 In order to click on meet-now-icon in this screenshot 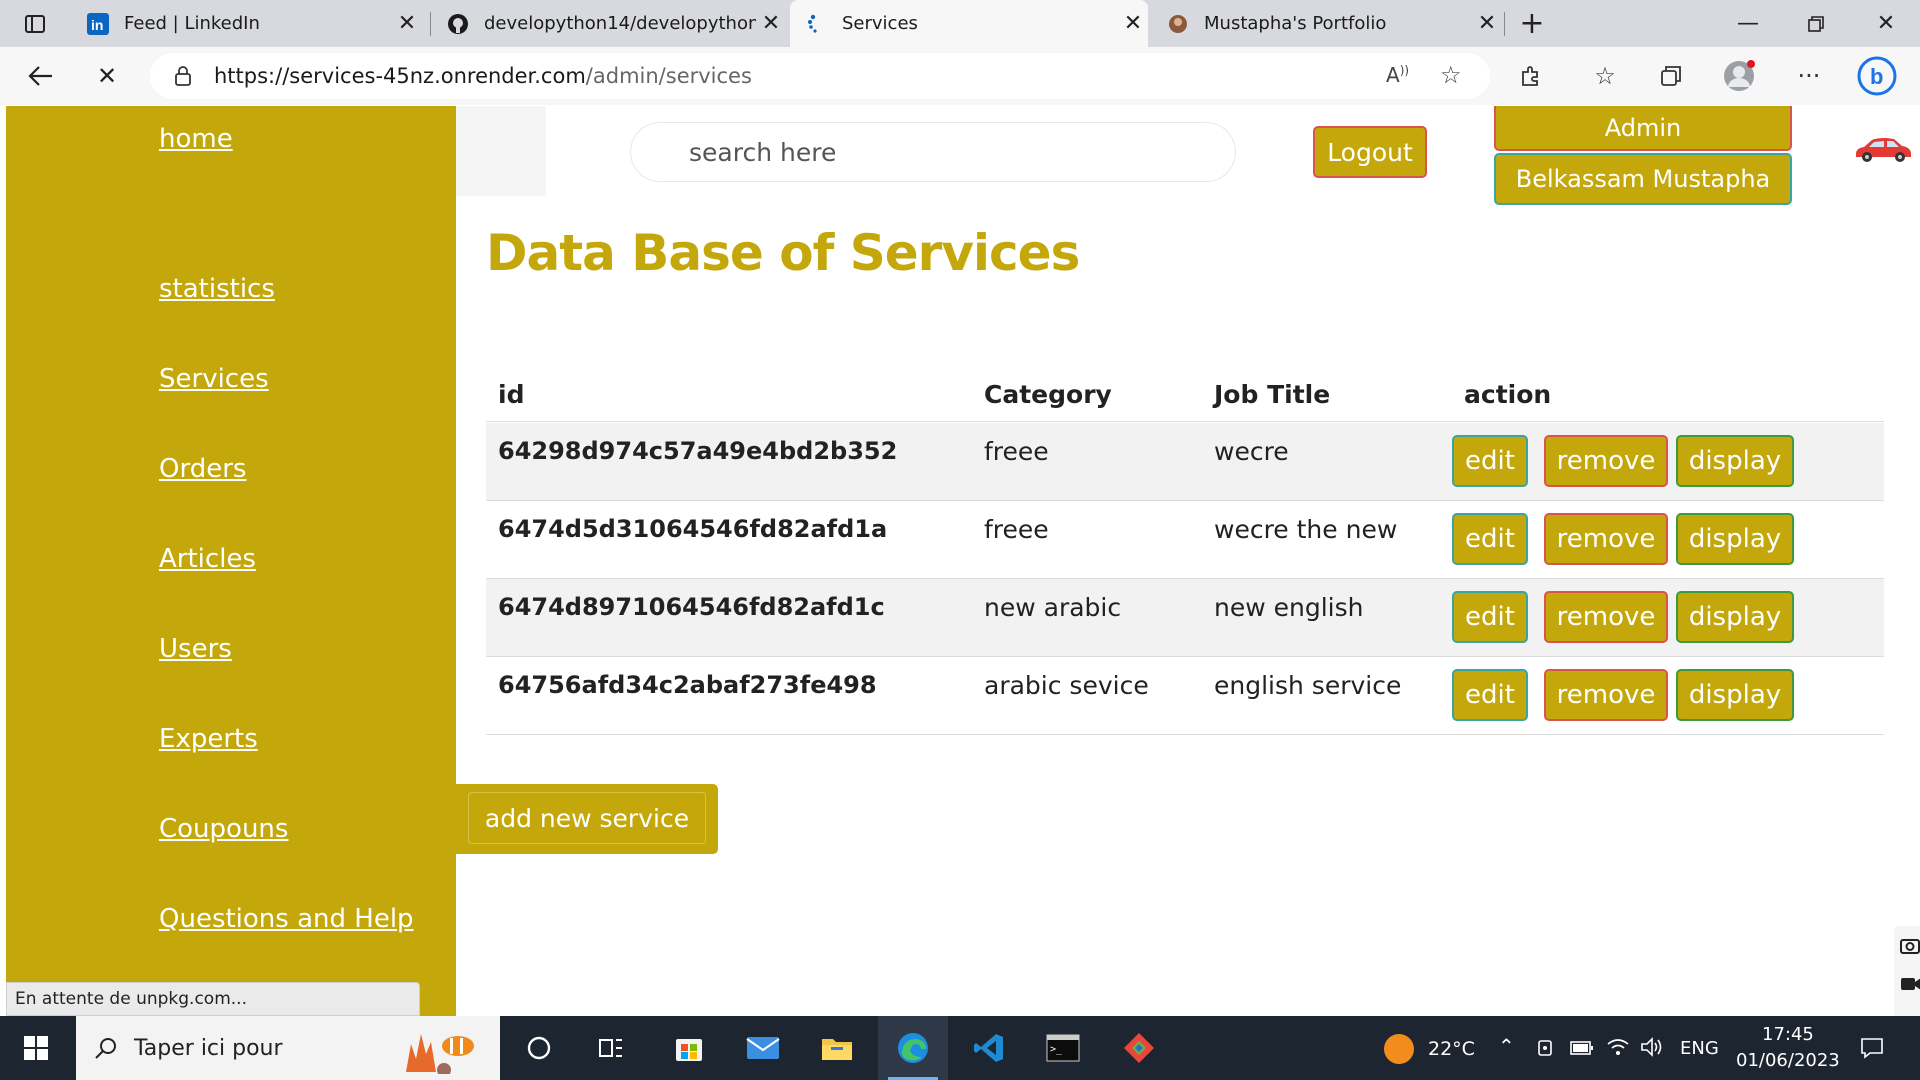, I will do `click(1546, 1050)`.